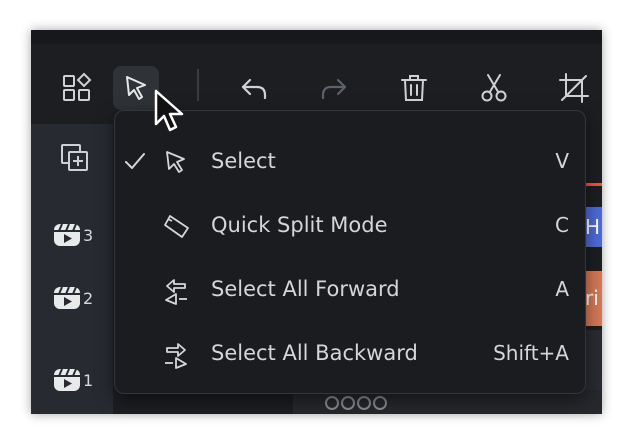 This screenshot has width=632, height=444. I want to click on track-number: 3, so click(88, 235).